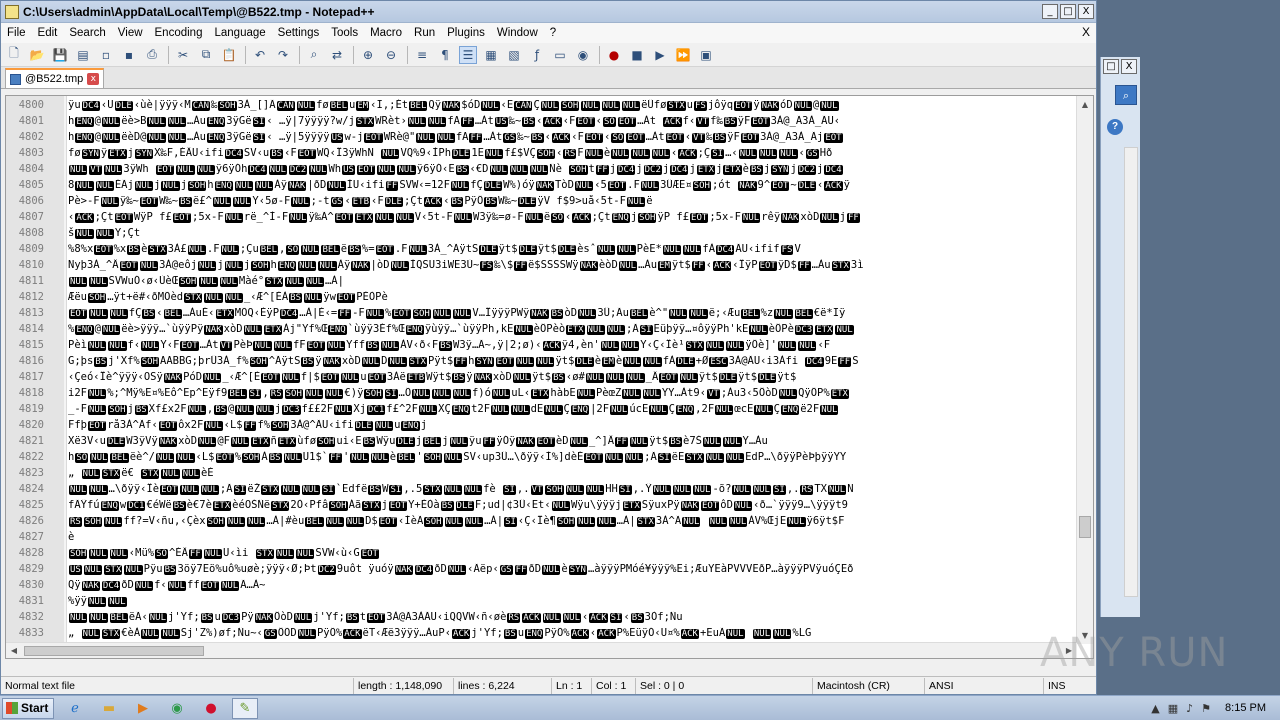  I want to click on close-all-icon: ▪, so click(129, 55).